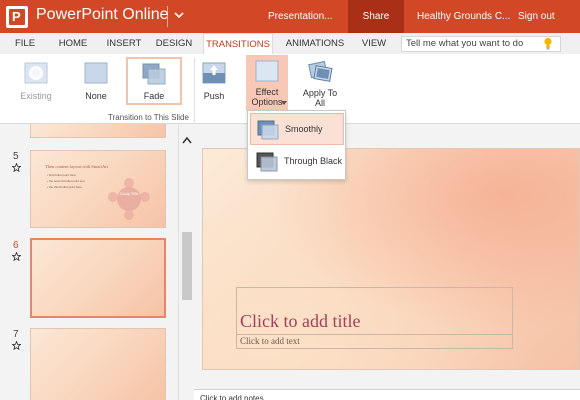  I want to click on apply-to-all-button: Apply To All, so click(320, 83).